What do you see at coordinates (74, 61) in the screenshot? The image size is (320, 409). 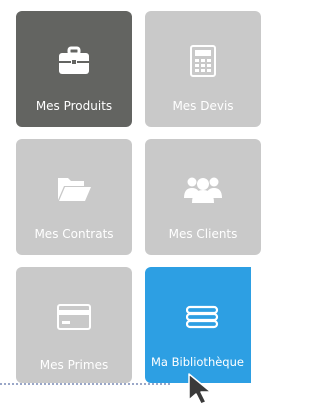 I see `briefcase-icon` at bounding box center [74, 61].